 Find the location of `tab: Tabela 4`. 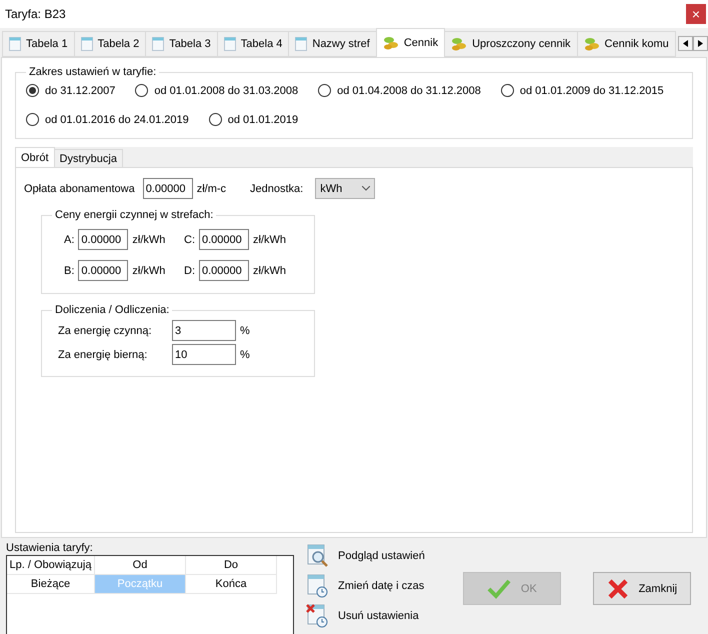

tab: Tabela 4 is located at coordinates (253, 44).